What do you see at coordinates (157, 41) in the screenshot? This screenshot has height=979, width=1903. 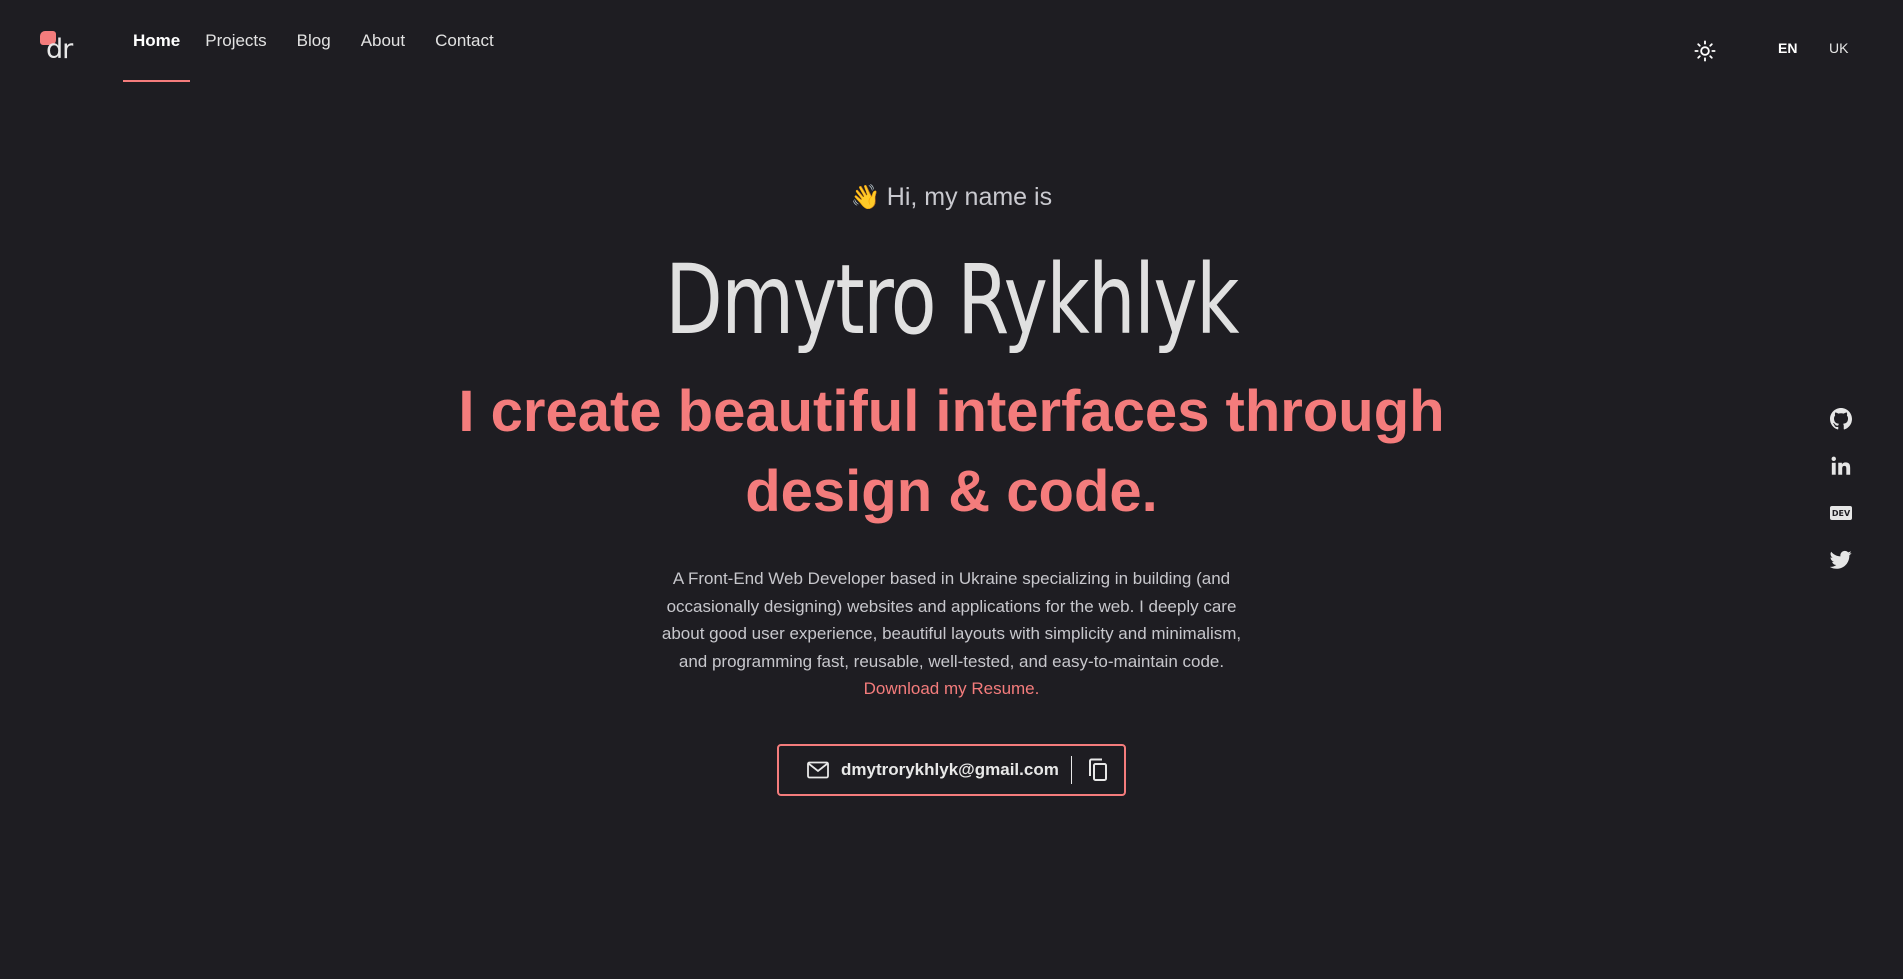 I see `nav-item-home: Home` at bounding box center [157, 41].